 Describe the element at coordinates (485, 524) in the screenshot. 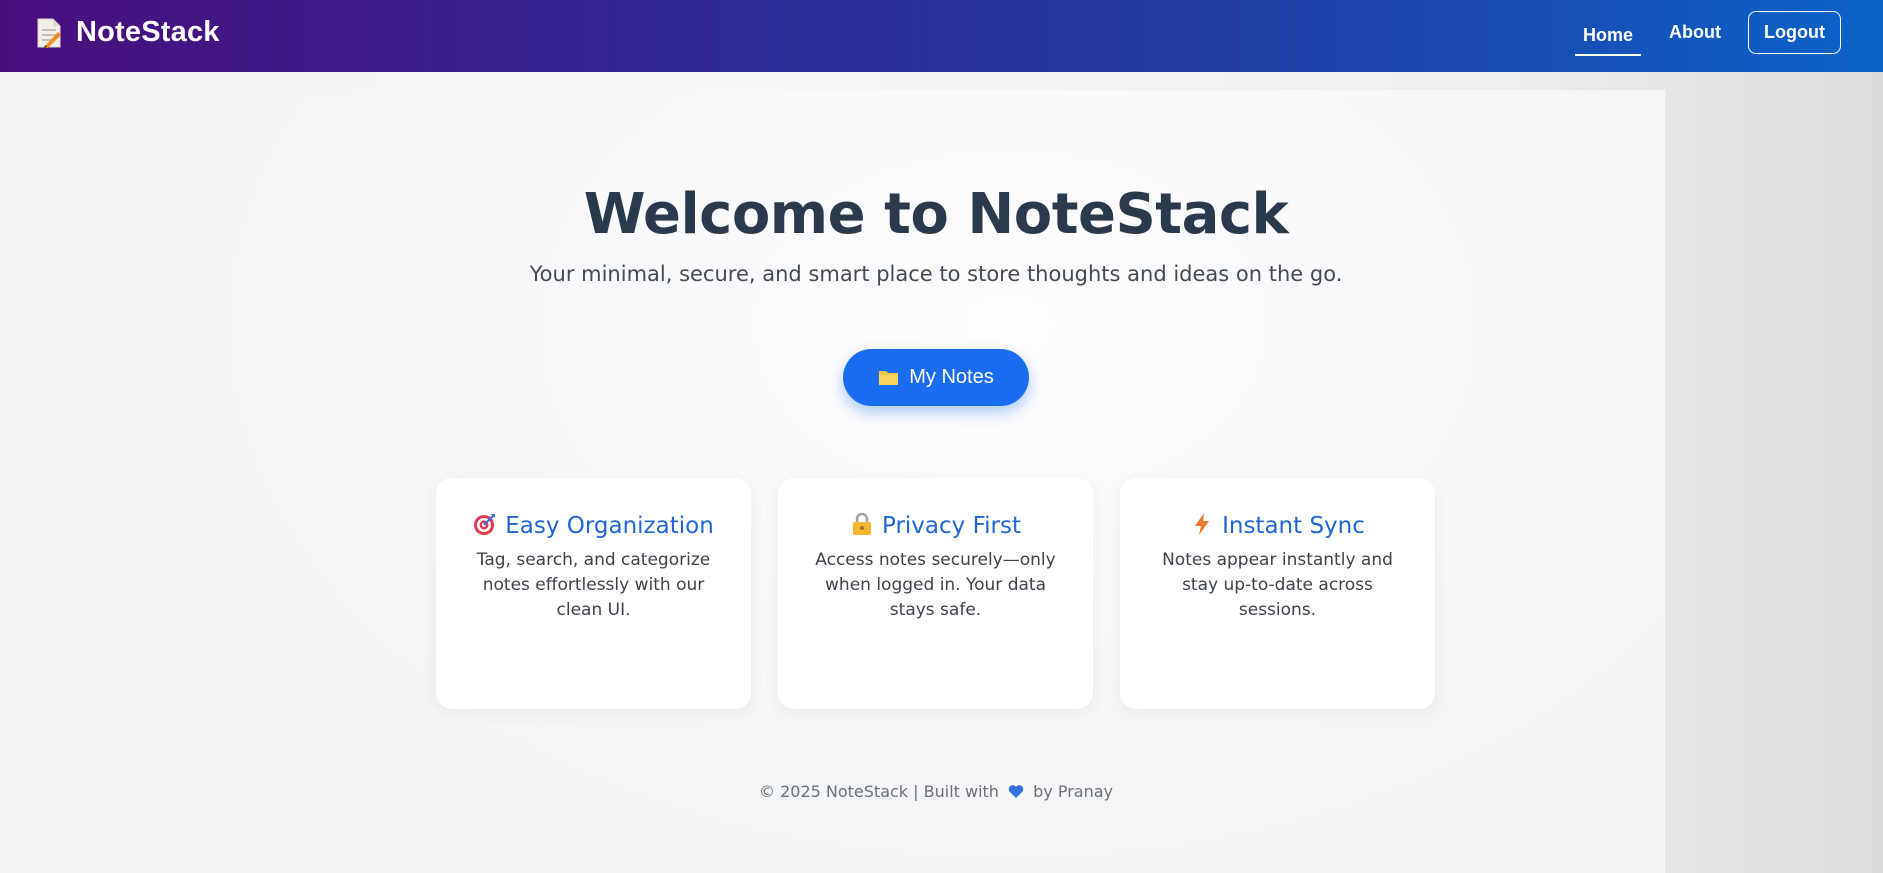

I see `target-icon` at that location.